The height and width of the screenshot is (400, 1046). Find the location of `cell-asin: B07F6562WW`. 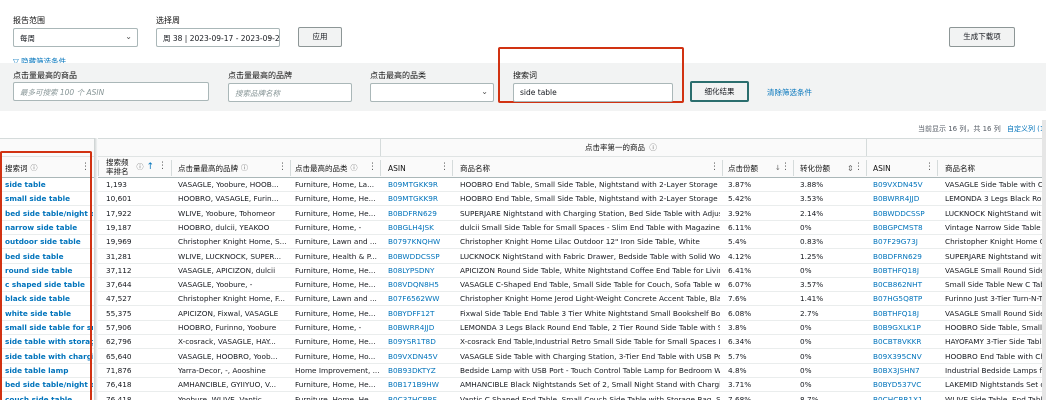

cell-asin: B07F6562WW is located at coordinates (419, 299).